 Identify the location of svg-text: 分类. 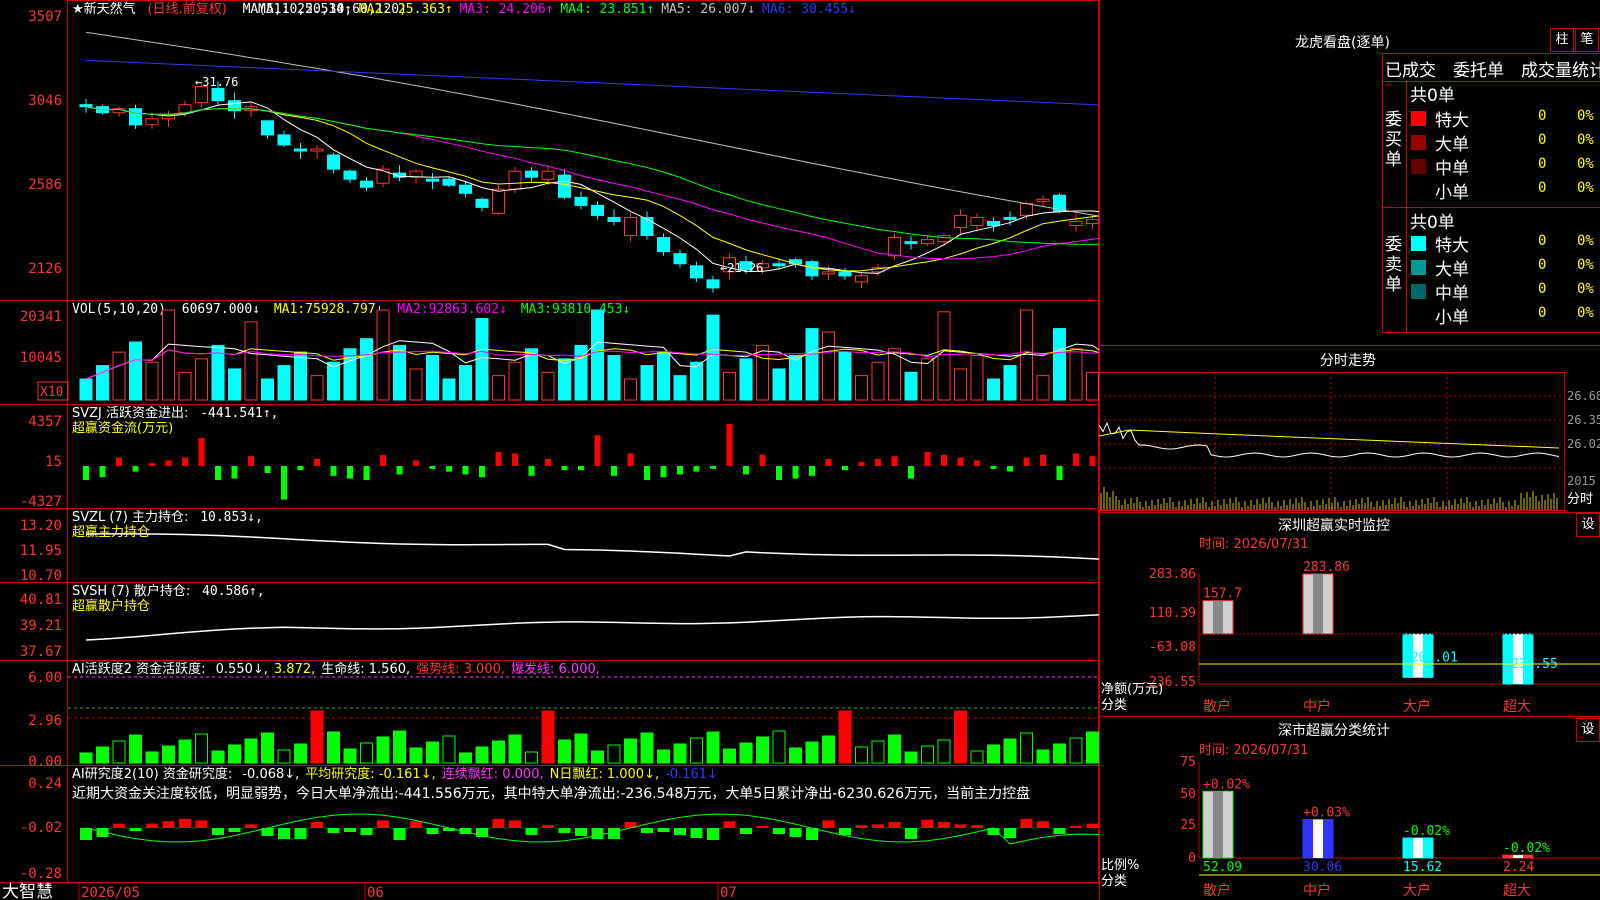
(1114, 881).